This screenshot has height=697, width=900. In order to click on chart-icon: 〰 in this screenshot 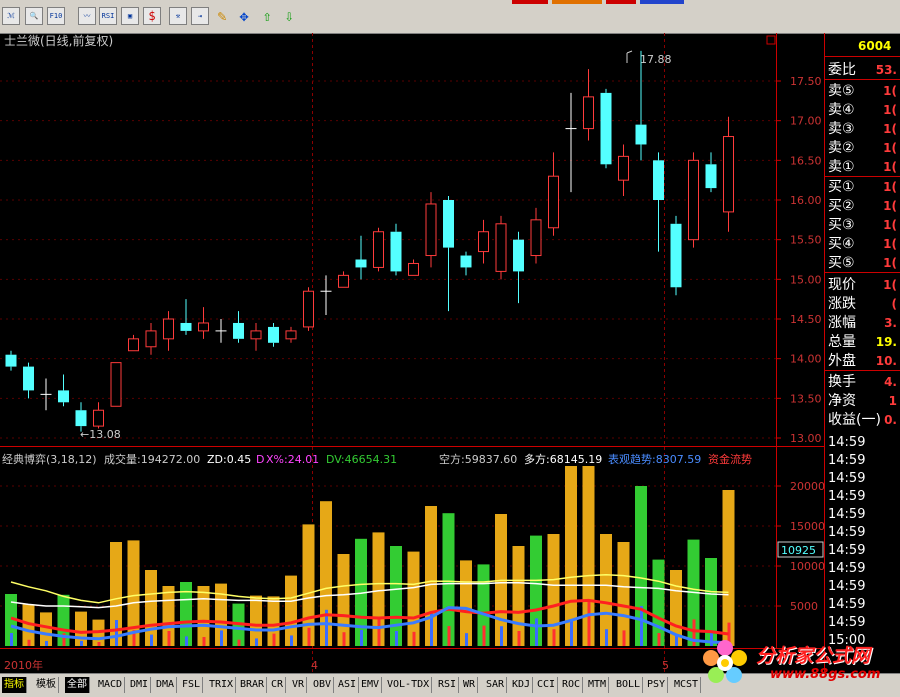, I will do `click(87, 16)`.